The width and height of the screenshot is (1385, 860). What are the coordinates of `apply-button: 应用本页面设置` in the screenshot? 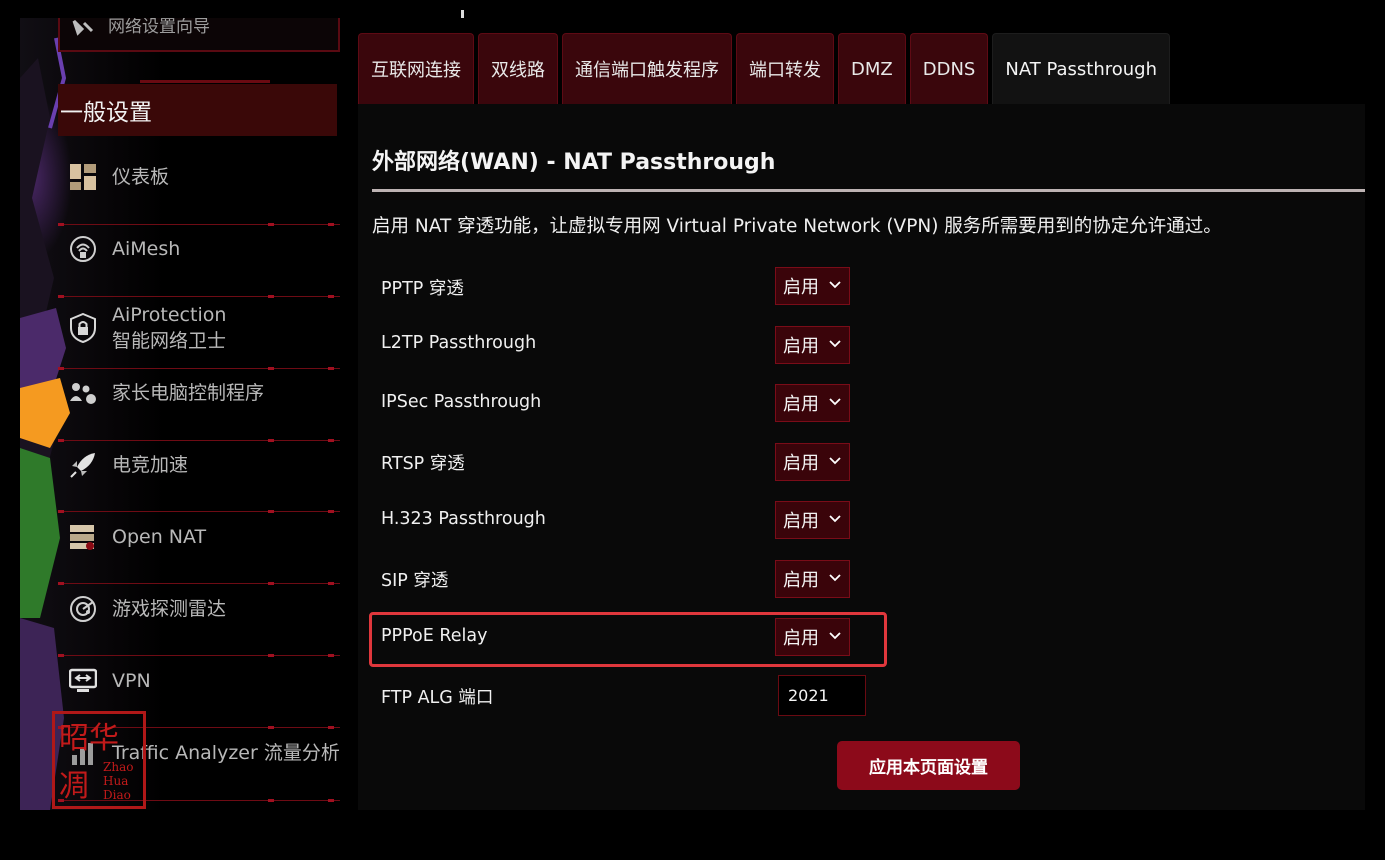 It's located at (928, 765).